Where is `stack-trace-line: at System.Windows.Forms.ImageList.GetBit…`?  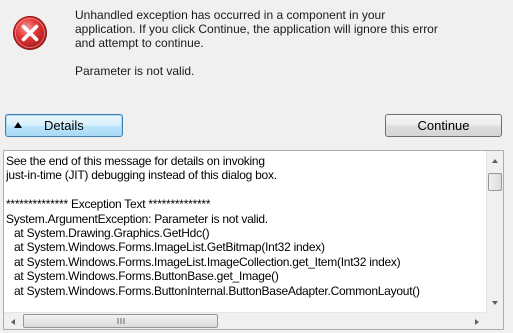 stack-trace-line: at System.Windows.Forms.ImageList.GetBit… is located at coordinates (169, 247).